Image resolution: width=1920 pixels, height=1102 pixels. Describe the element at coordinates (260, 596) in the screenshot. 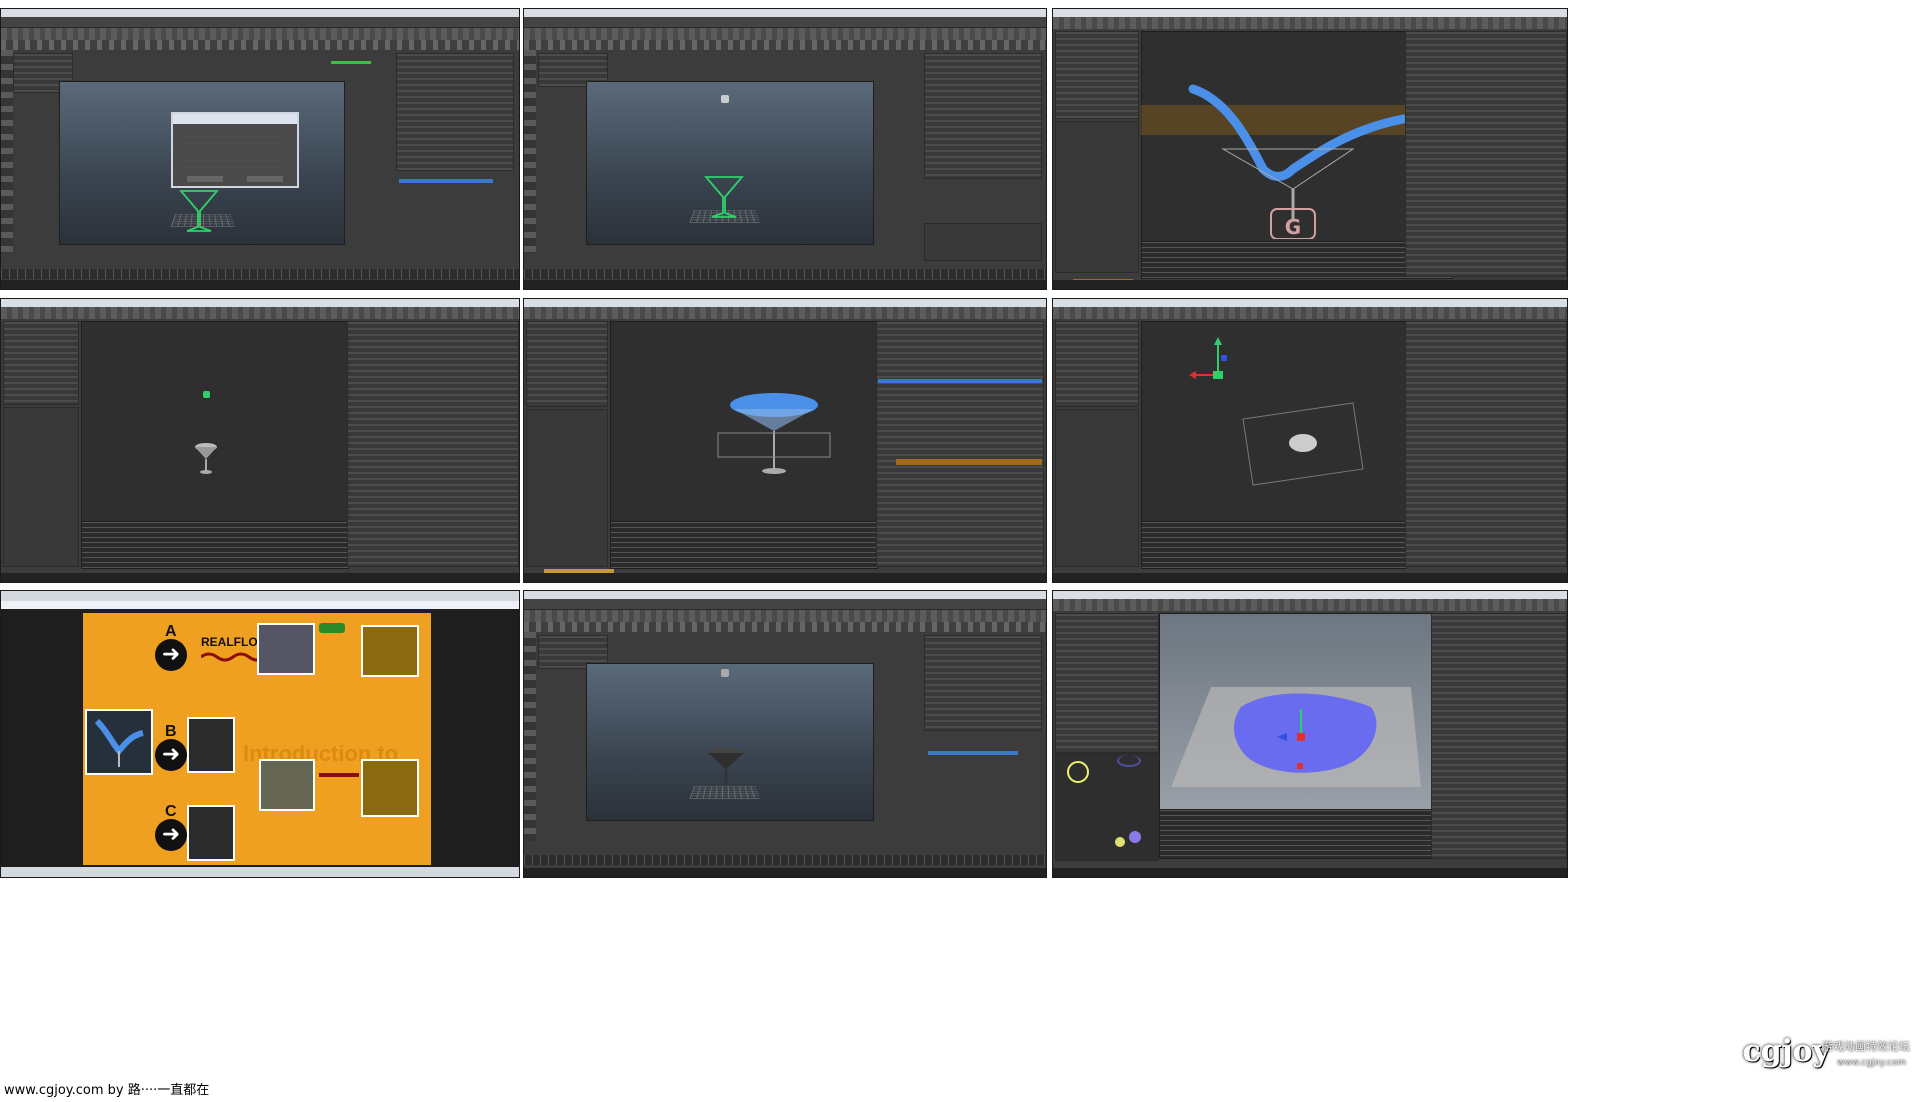

I see `browser-tabbar` at that location.